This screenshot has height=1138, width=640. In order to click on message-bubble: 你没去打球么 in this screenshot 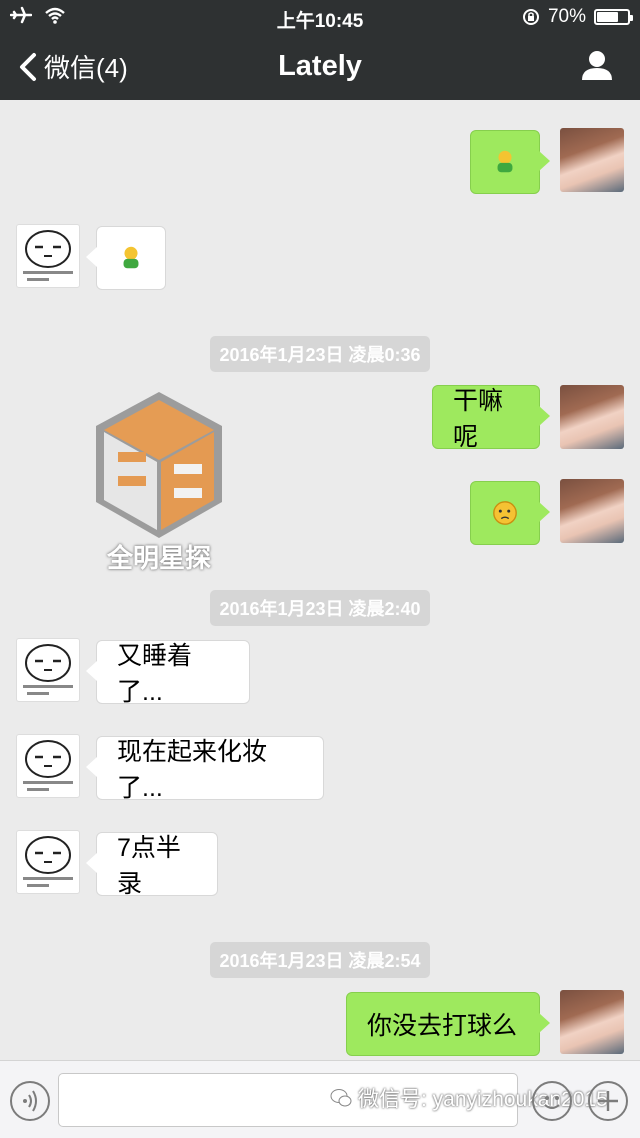, I will do `click(448, 1024)`.